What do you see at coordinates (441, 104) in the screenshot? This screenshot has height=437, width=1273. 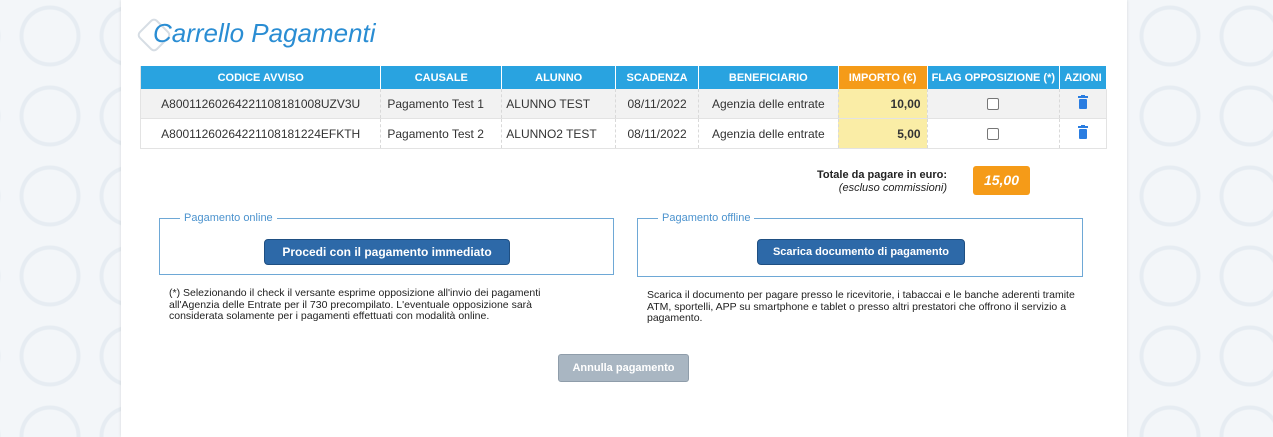 I see `cell-cause: Pagamento Test 1` at bounding box center [441, 104].